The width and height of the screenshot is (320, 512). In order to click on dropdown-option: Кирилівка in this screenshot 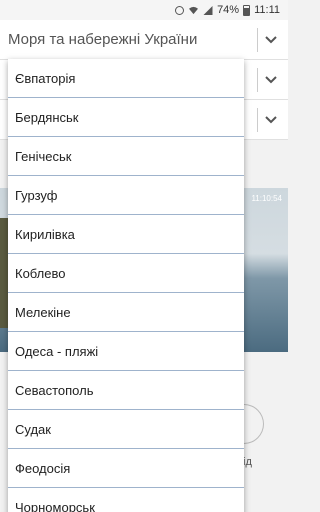, I will do `click(126, 234)`.